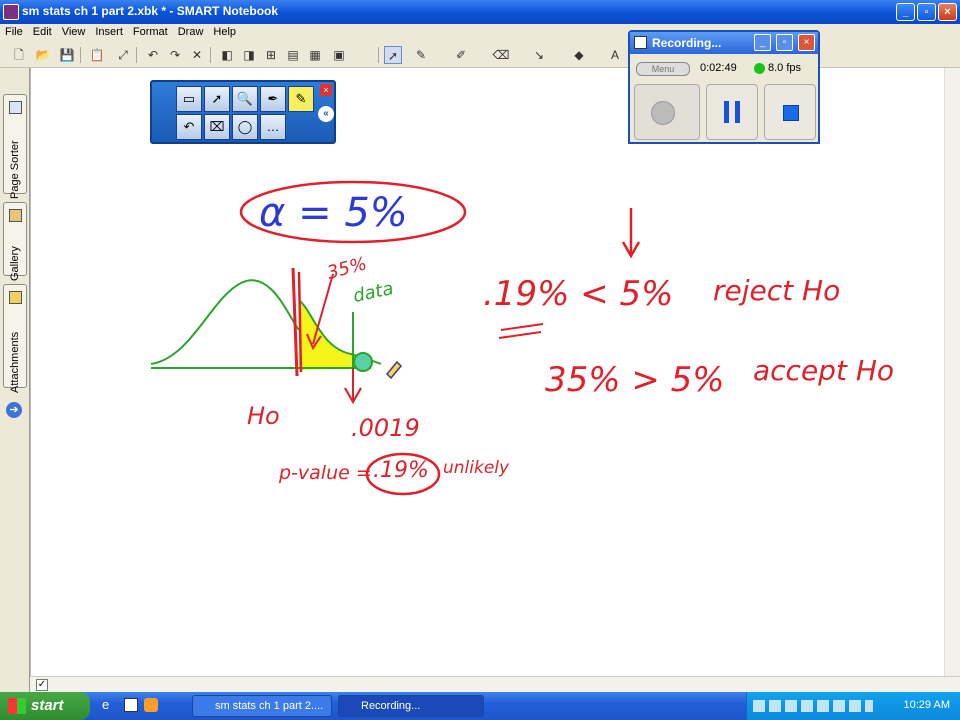  Describe the element at coordinates (249, 55) in the screenshot. I see `next-page-icon: ◨` at that location.